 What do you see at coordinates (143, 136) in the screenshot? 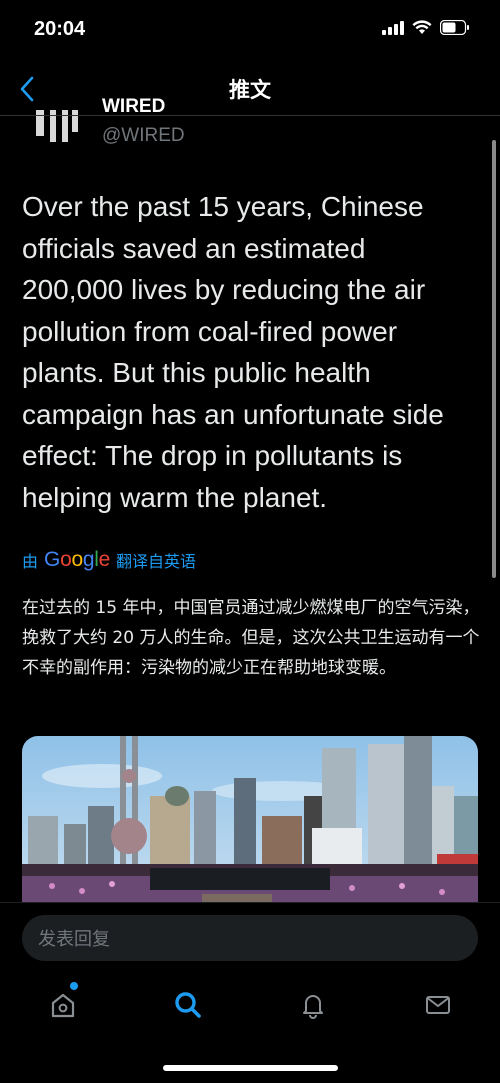
I see `author-handle: @WIRED` at bounding box center [143, 136].